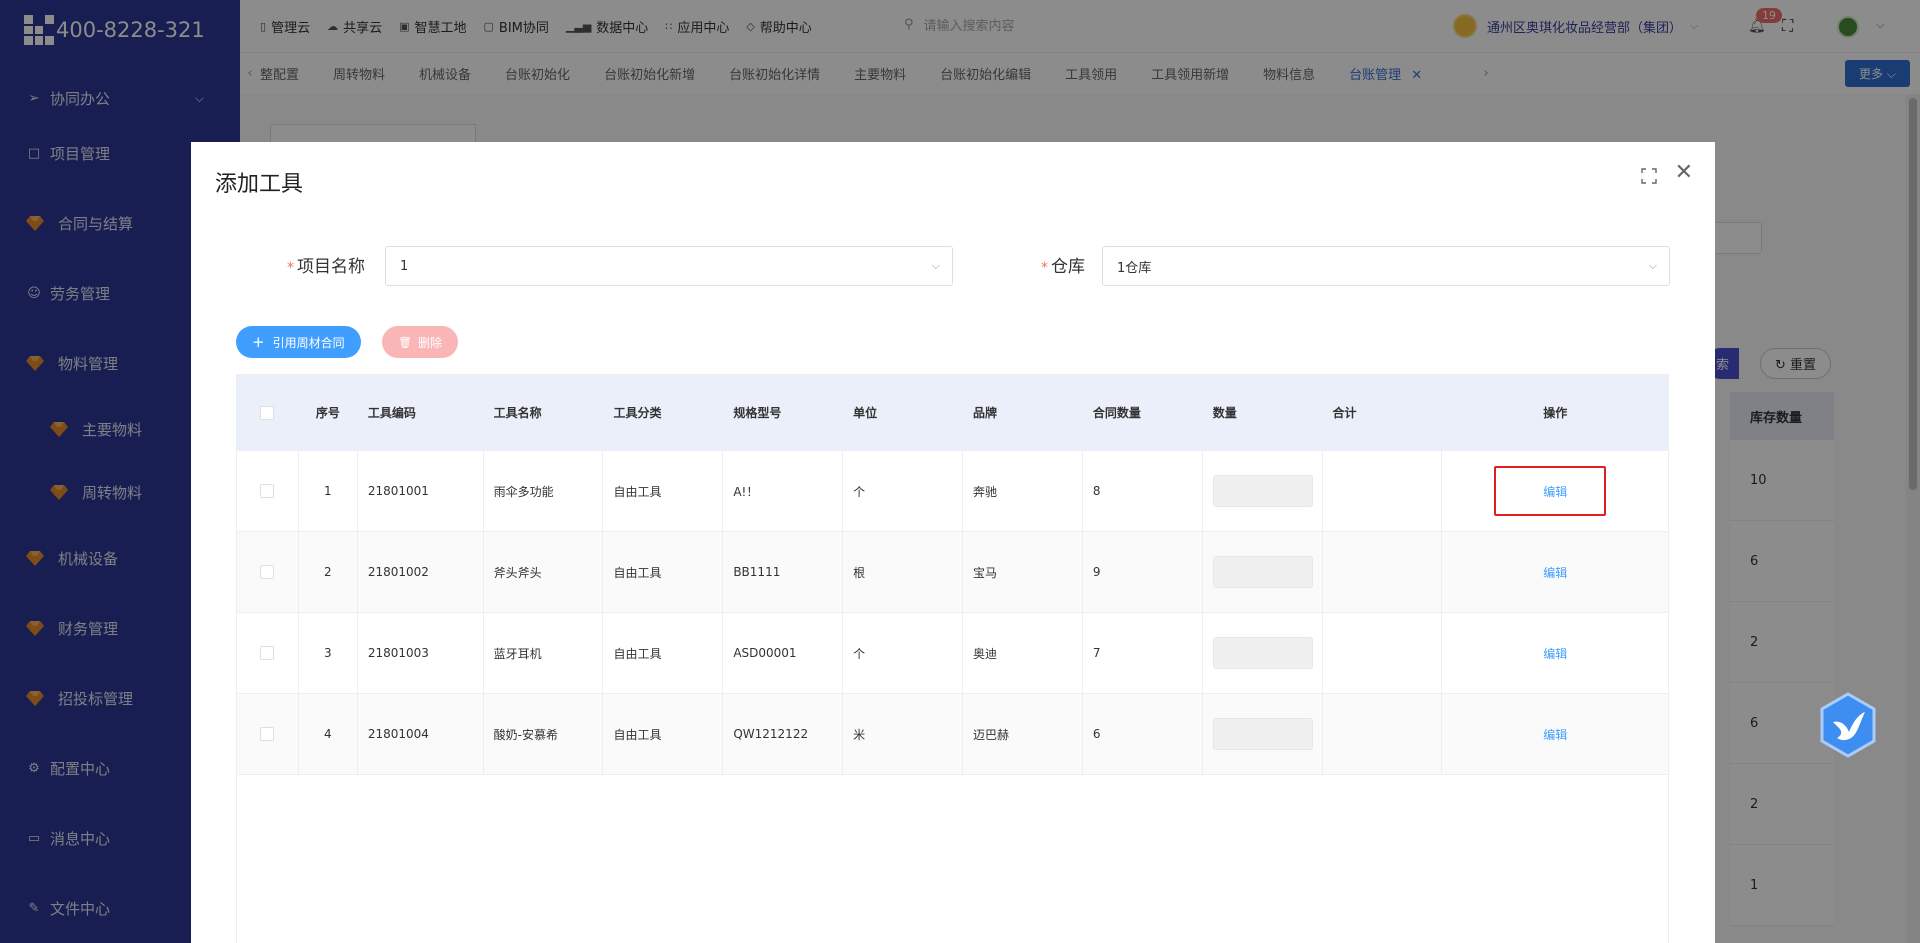 Image resolution: width=1920 pixels, height=943 pixels. What do you see at coordinates (421, 412) in the screenshot?
I see `header-cell: 工具编码` at bounding box center [421, 412].